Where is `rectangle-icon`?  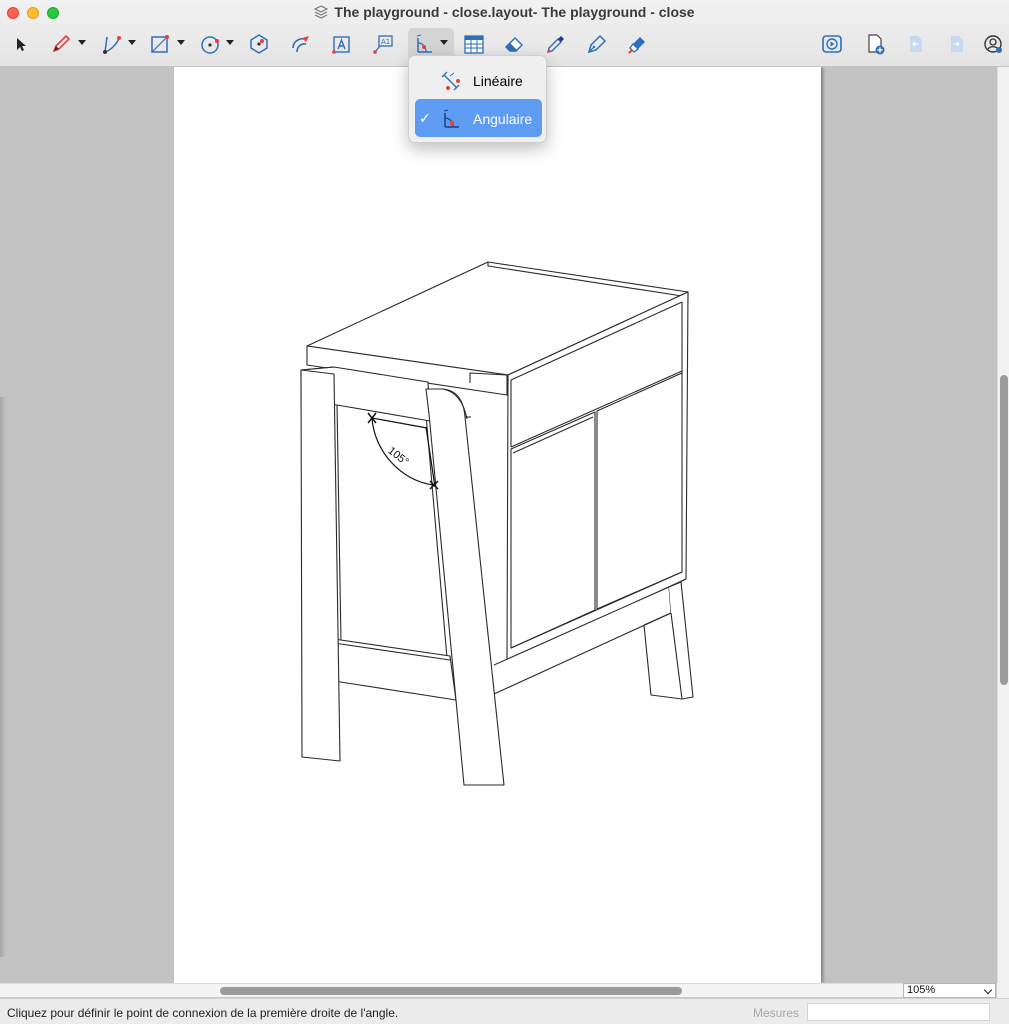 rectangle-icon is located at coordinates (160, 44).